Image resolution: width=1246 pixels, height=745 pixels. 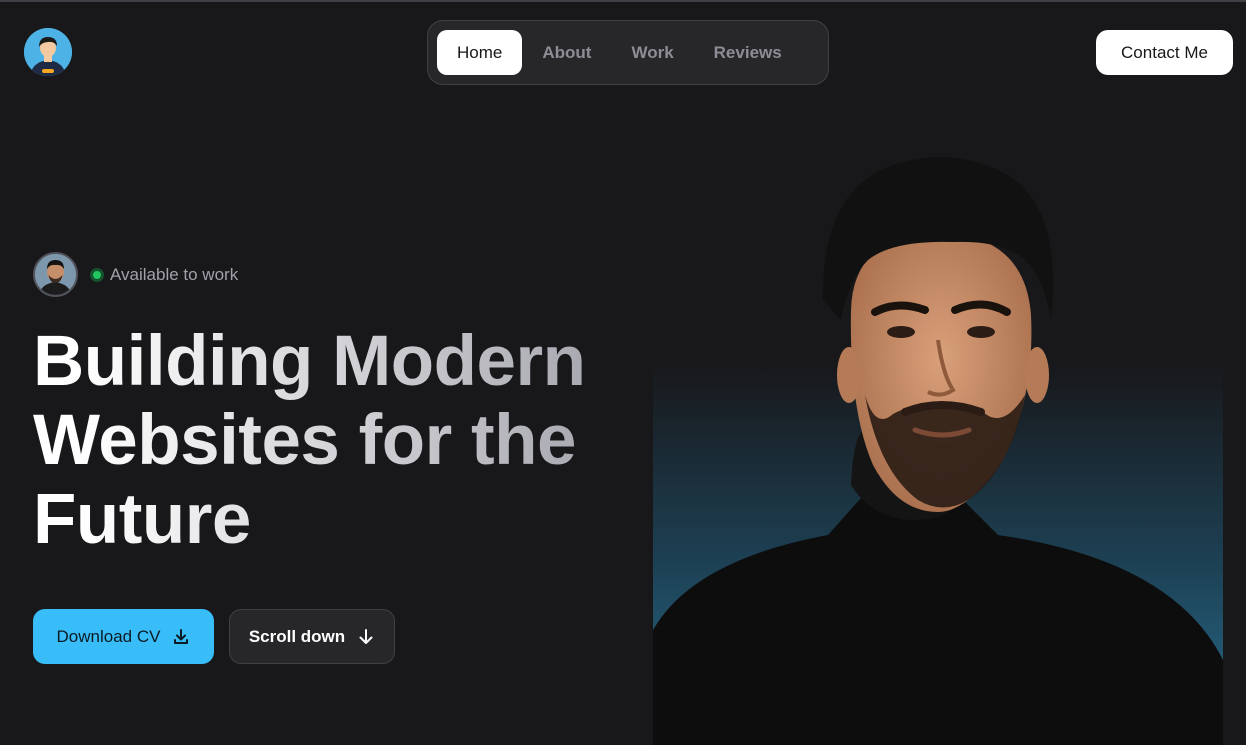 What do you see at coordinates (748, 52) in the screenshot?
I see `nav-reviews: Reviews` at bounding box center [748, 52].